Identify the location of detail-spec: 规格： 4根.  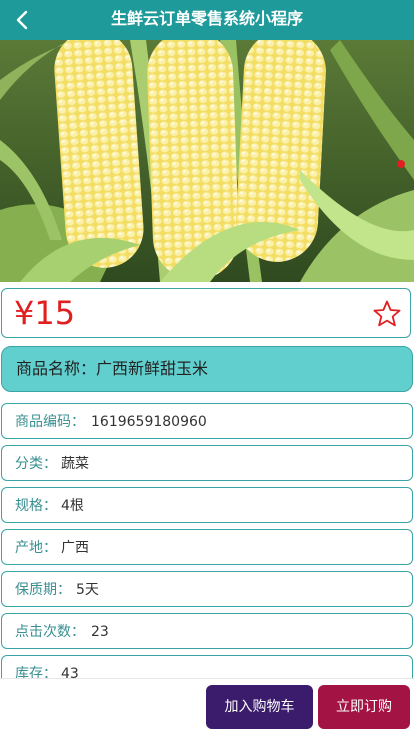
(207, 505).